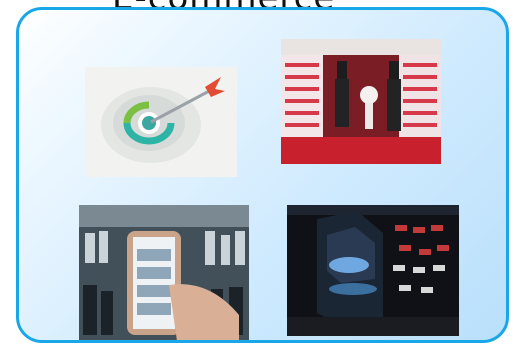 This screenshot has width=529, height=354. I want to click on store-photo-icon, so click(361, 101).